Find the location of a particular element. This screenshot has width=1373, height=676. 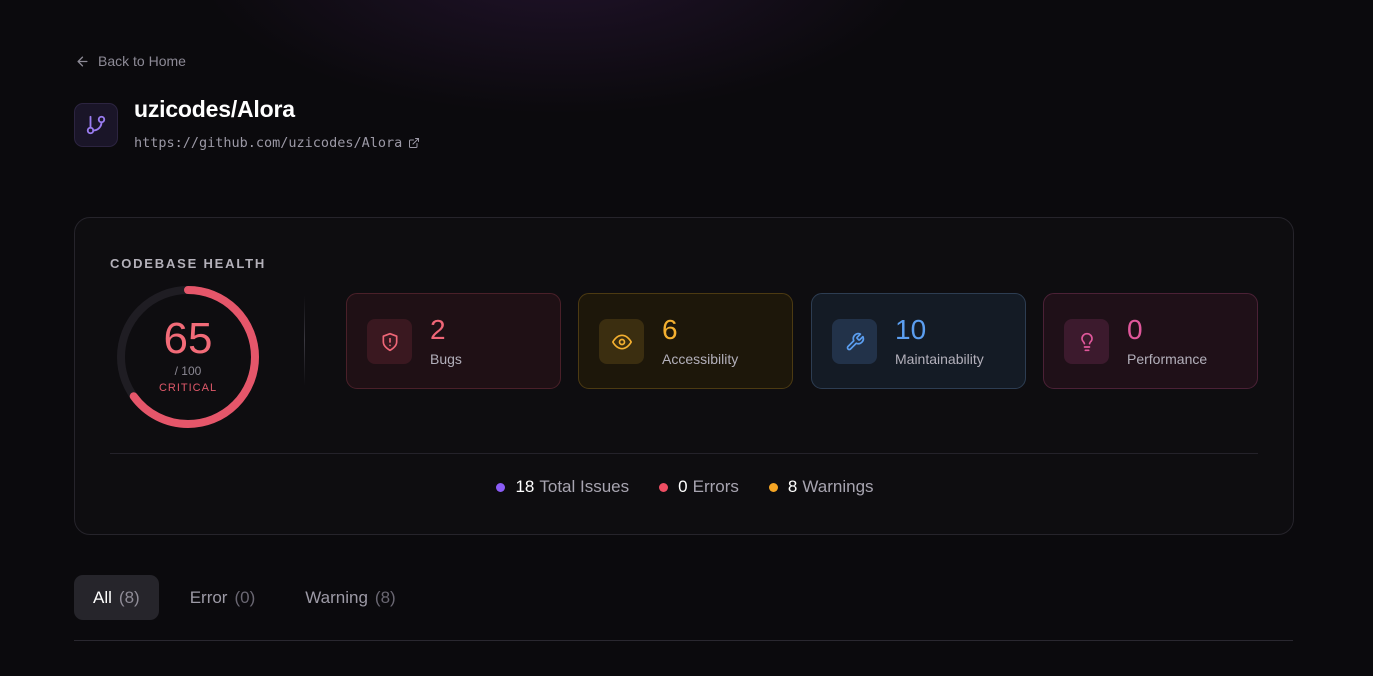

summary-label: Total Issues is located at coordinates (584, 486).